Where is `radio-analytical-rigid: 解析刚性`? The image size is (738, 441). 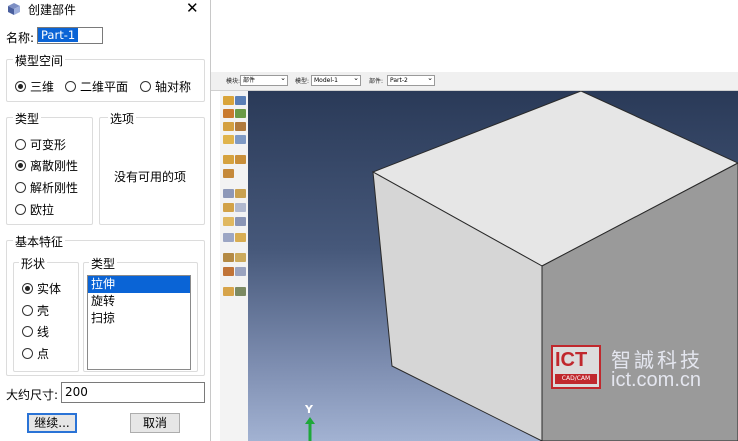
radio-analytical-rigid: 解析刚性 is located at coordinates (46, 187).